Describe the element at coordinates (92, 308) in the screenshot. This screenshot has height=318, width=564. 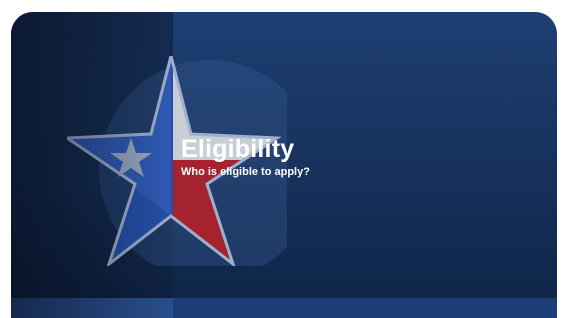
I see `card-bottom-stripe-accent` at that location.